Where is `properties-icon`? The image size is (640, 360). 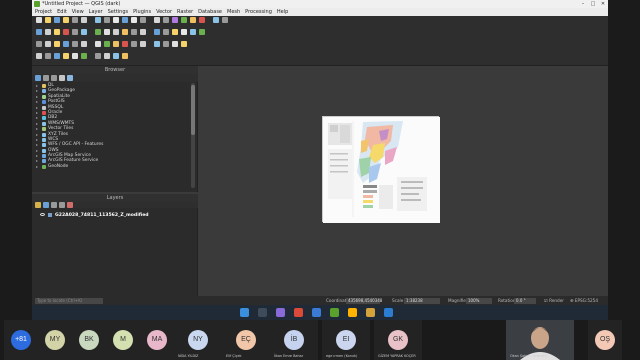
properties-icon is located at coordinates (62, 78).